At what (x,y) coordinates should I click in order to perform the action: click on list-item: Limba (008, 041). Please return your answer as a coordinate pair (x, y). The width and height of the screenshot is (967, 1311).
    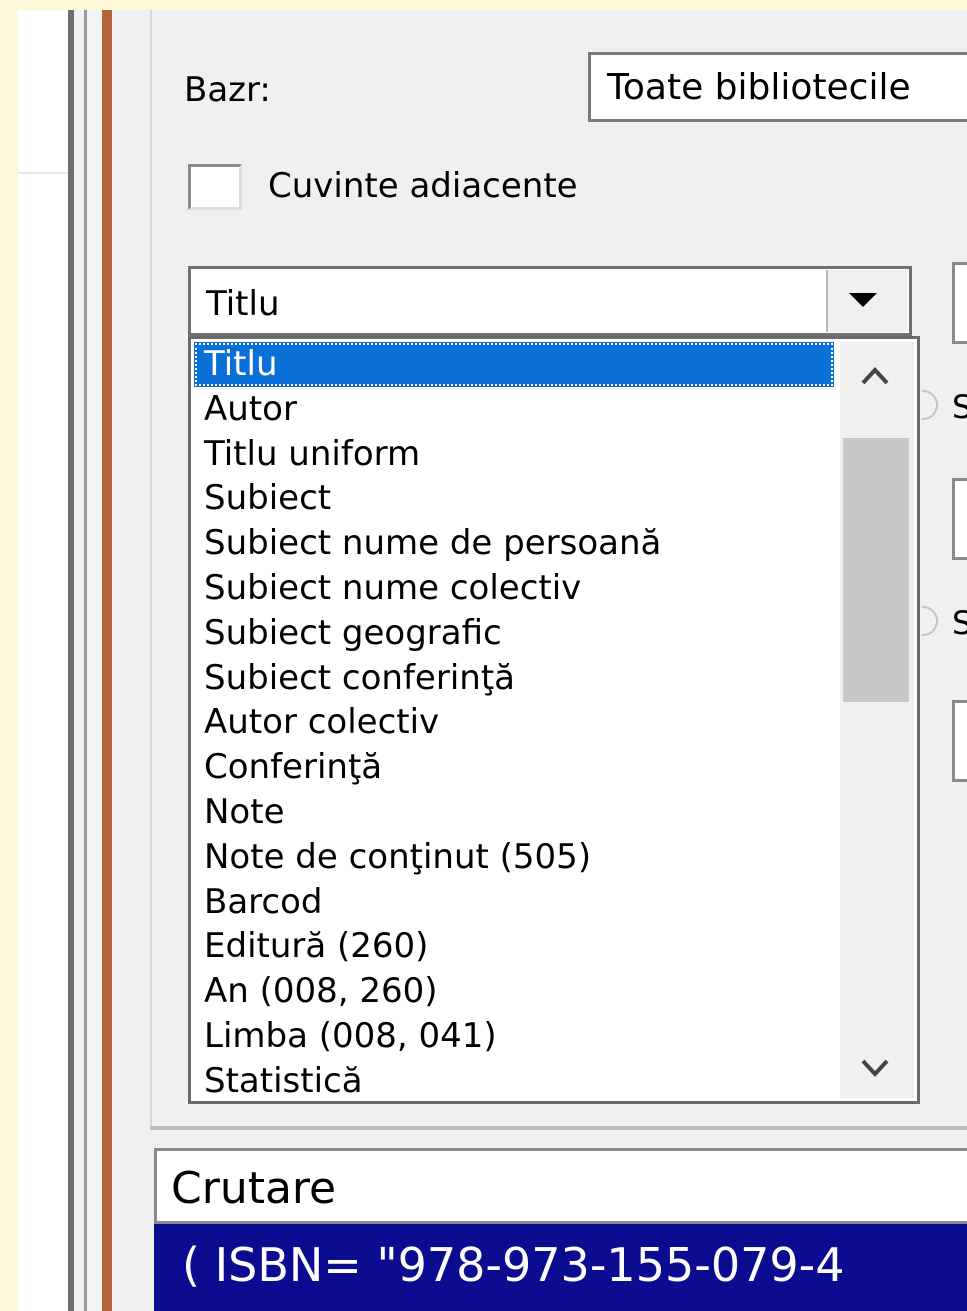
    Looking at the image, I should click on (514, 1036).